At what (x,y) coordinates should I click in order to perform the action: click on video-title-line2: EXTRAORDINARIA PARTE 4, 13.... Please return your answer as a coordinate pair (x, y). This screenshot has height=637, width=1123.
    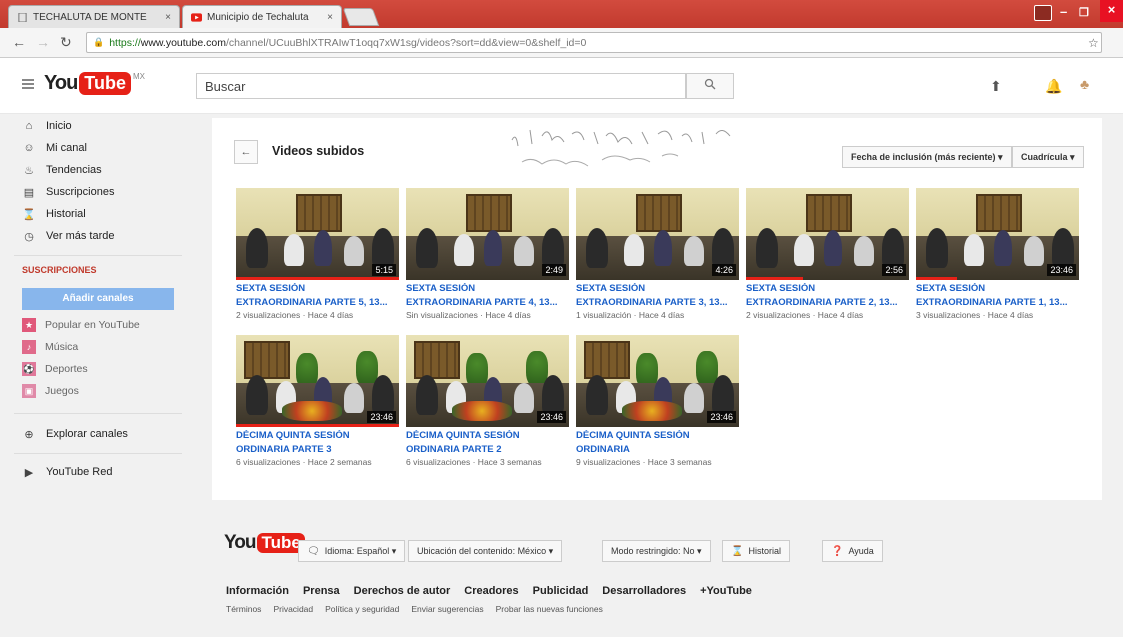
    Looking at the image, I should click on (487, 302).